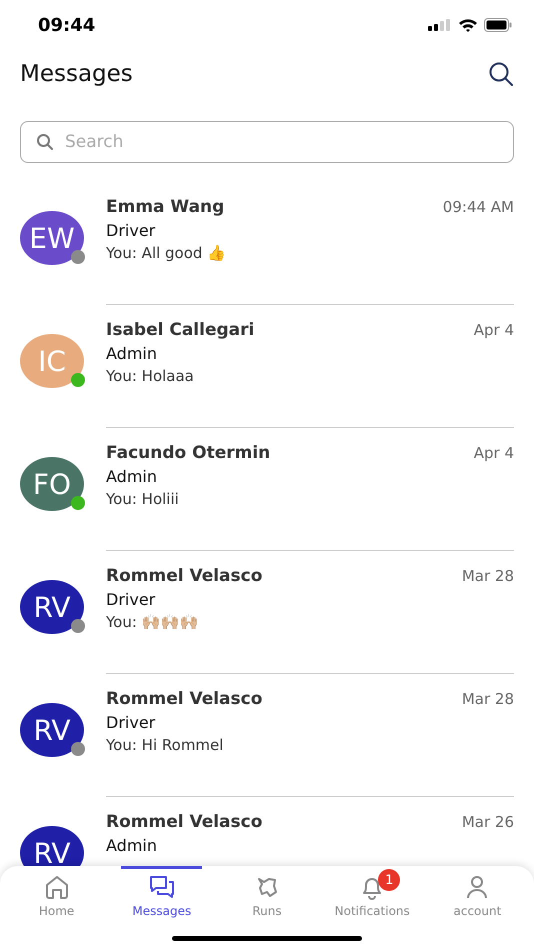  Describe the element at coordinates (488, 822) in the screenshot. I see `message-time: Mar 26` at that location.